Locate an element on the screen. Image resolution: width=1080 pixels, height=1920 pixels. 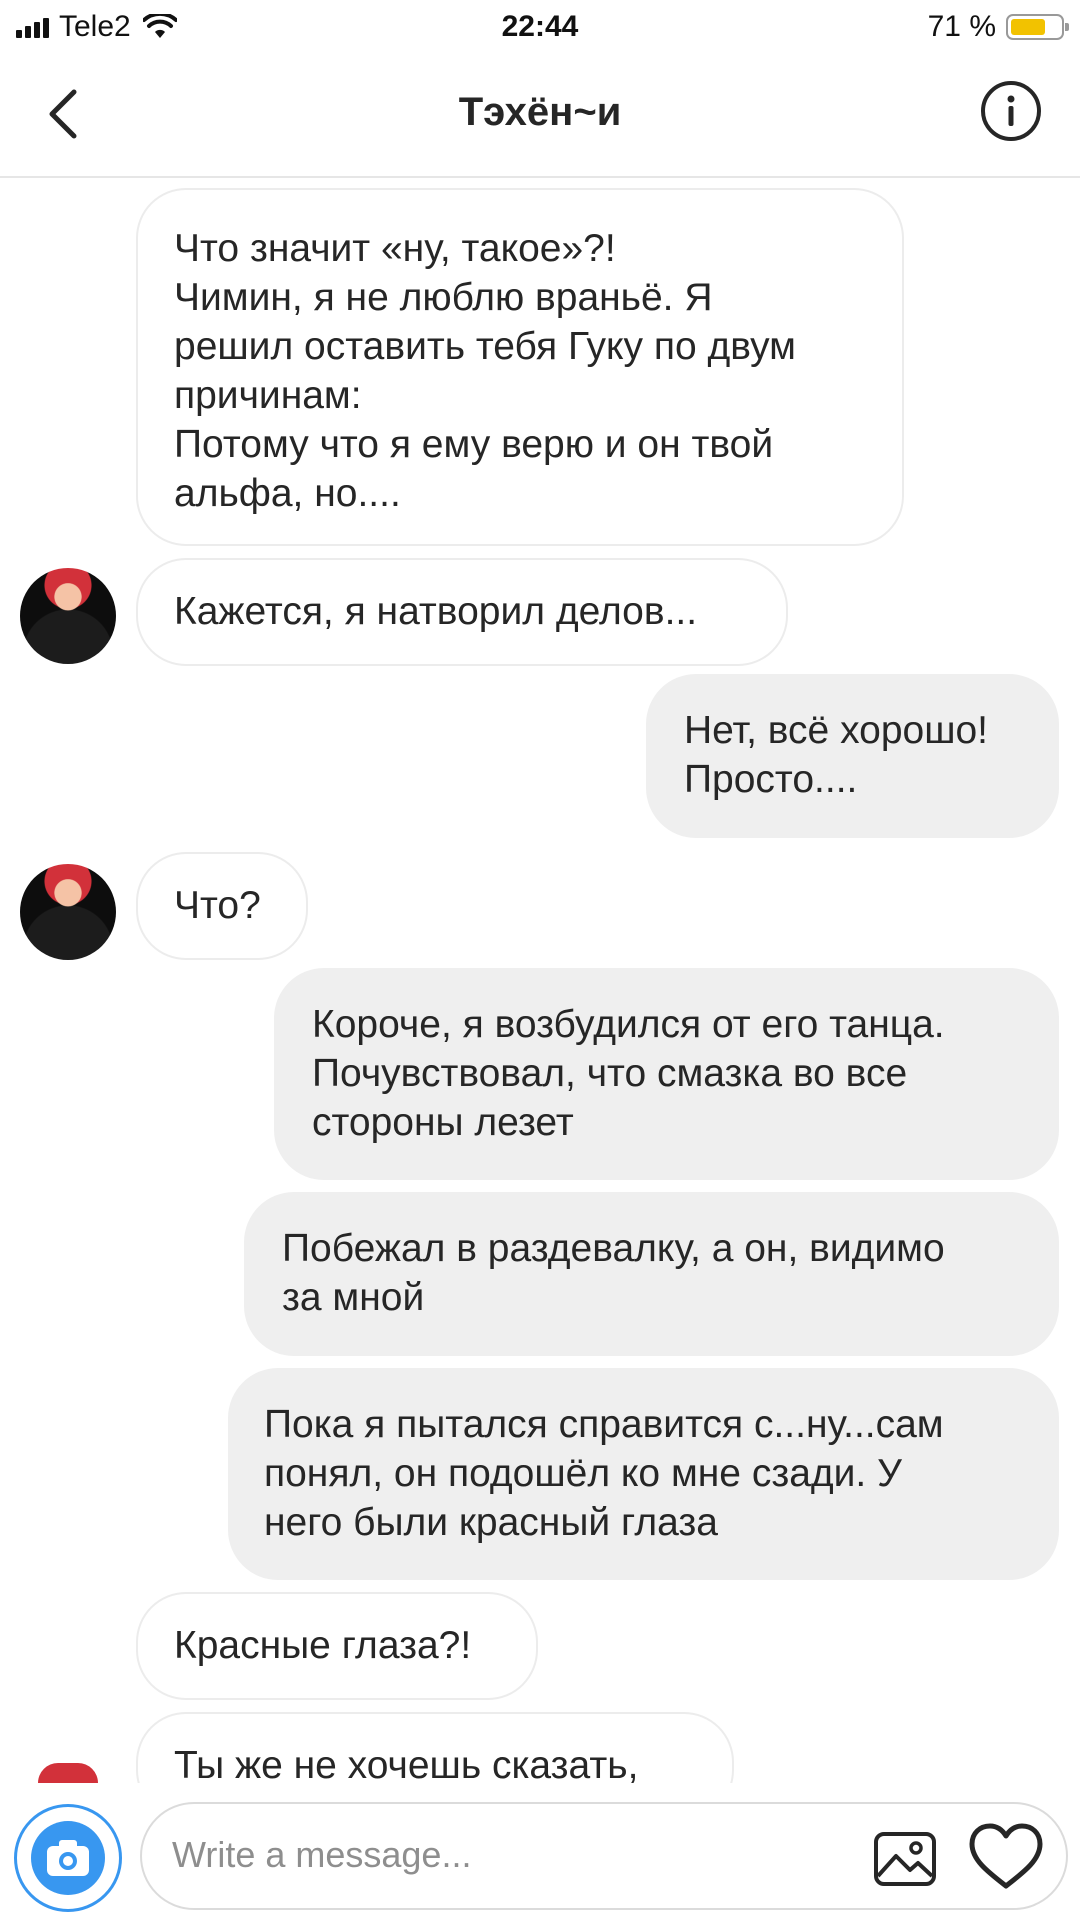
battery-percent: 71 % is located at coordinates (961, 26).